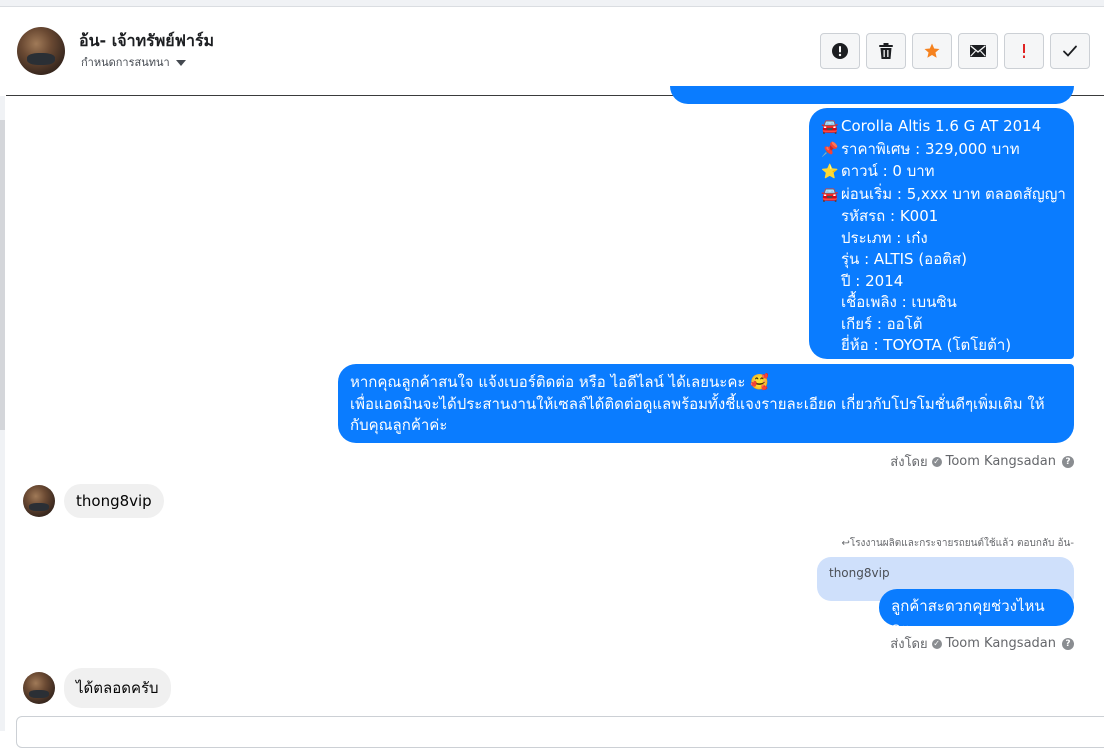 This screenshot has height=748, width=1104. What do you see at coordinates (146, 41) in the screenshot?
I see `contact-name: อ้น- เจ้าทรัพย์ฟาร์ม` at bounding box center [146, 41].